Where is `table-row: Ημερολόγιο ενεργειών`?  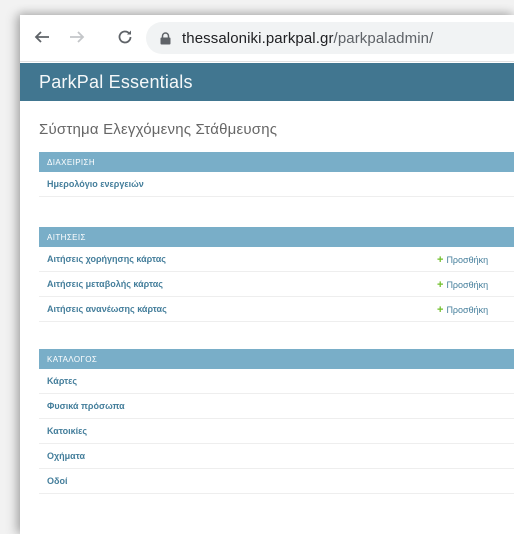 table-row: Ημερολόγιο ενεργειών is located at coordinates (276, 184).